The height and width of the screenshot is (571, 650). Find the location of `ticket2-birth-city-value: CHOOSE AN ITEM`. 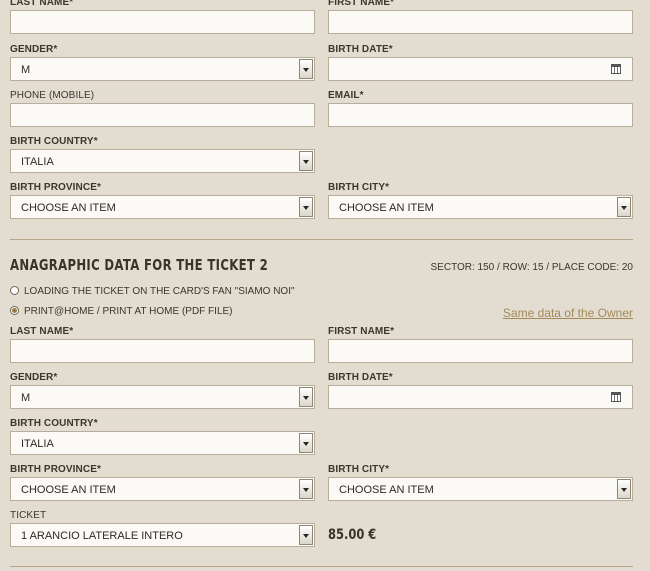

ticket2-birth-city-value: CHOOSE AN ITEM is located at coordinates (386, 490).